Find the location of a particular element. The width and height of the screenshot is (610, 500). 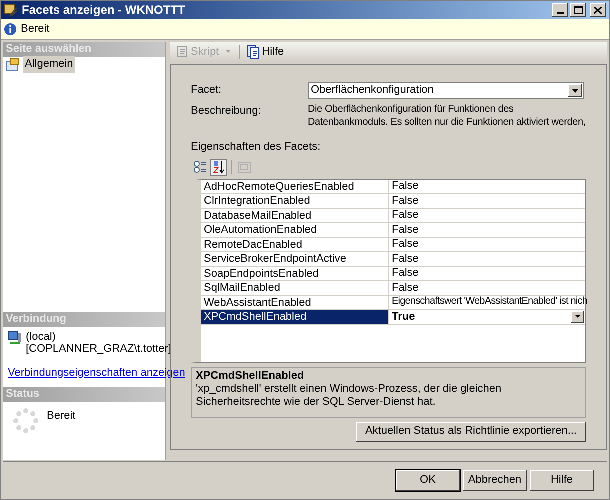

info-icon is located at coordinates (10, 29).